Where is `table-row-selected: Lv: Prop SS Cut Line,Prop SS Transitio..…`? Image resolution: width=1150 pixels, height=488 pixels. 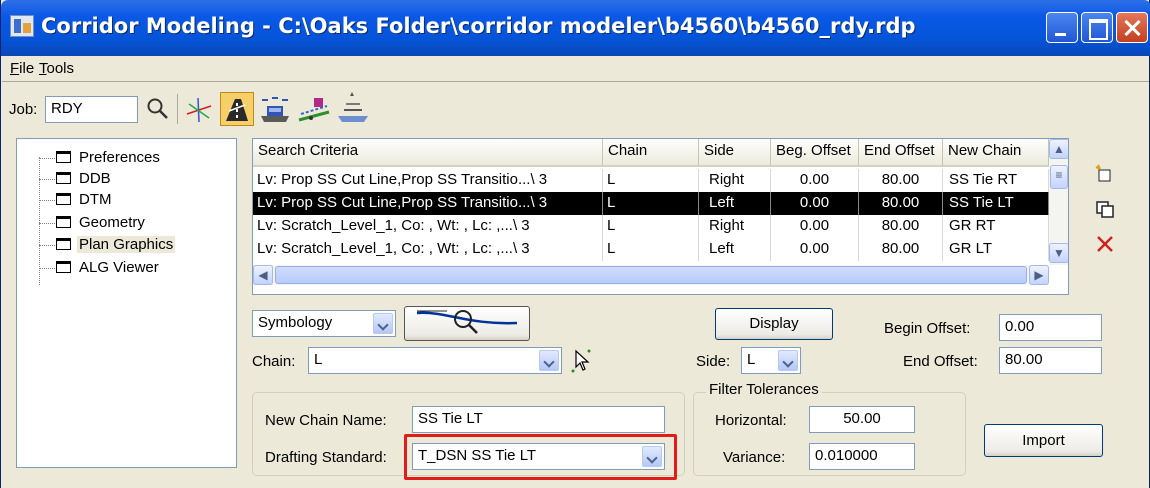 table-row-selected: Lv: Prop SS Cut Line,Prop SS Transitio..… is located at coordinates (660, 203).